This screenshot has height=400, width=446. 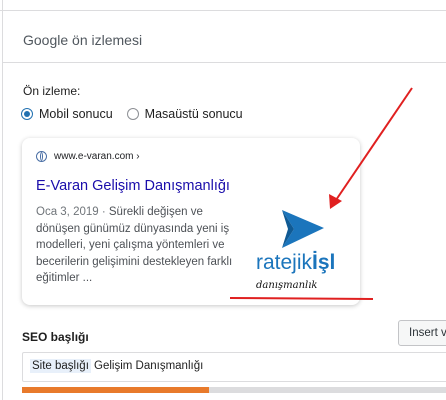 I want to click on snippet-line: Sürekli değişen ve, so click(x=155, y=212).